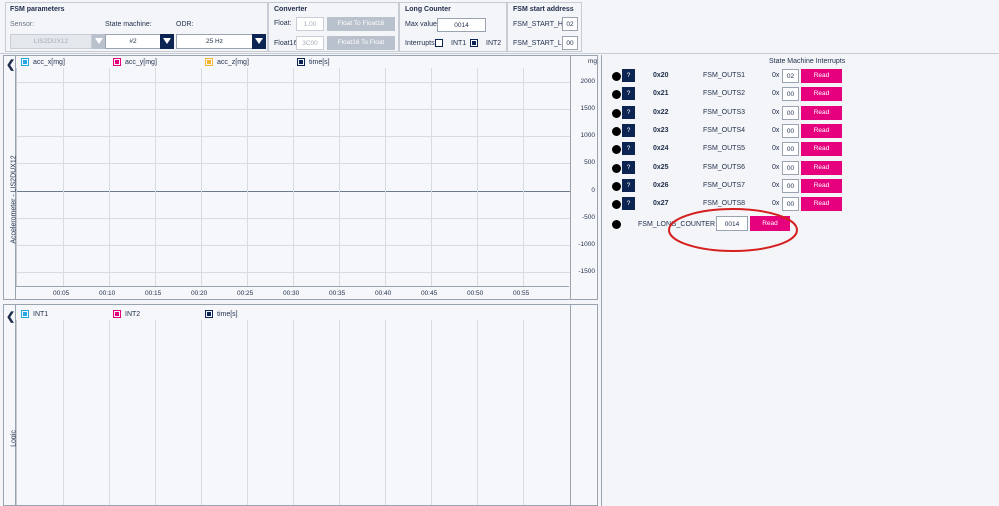 Image resolution: width=999 pixels, height=506 pixels. I want to click on state-machine-label: State machine:, so click(128, 24).